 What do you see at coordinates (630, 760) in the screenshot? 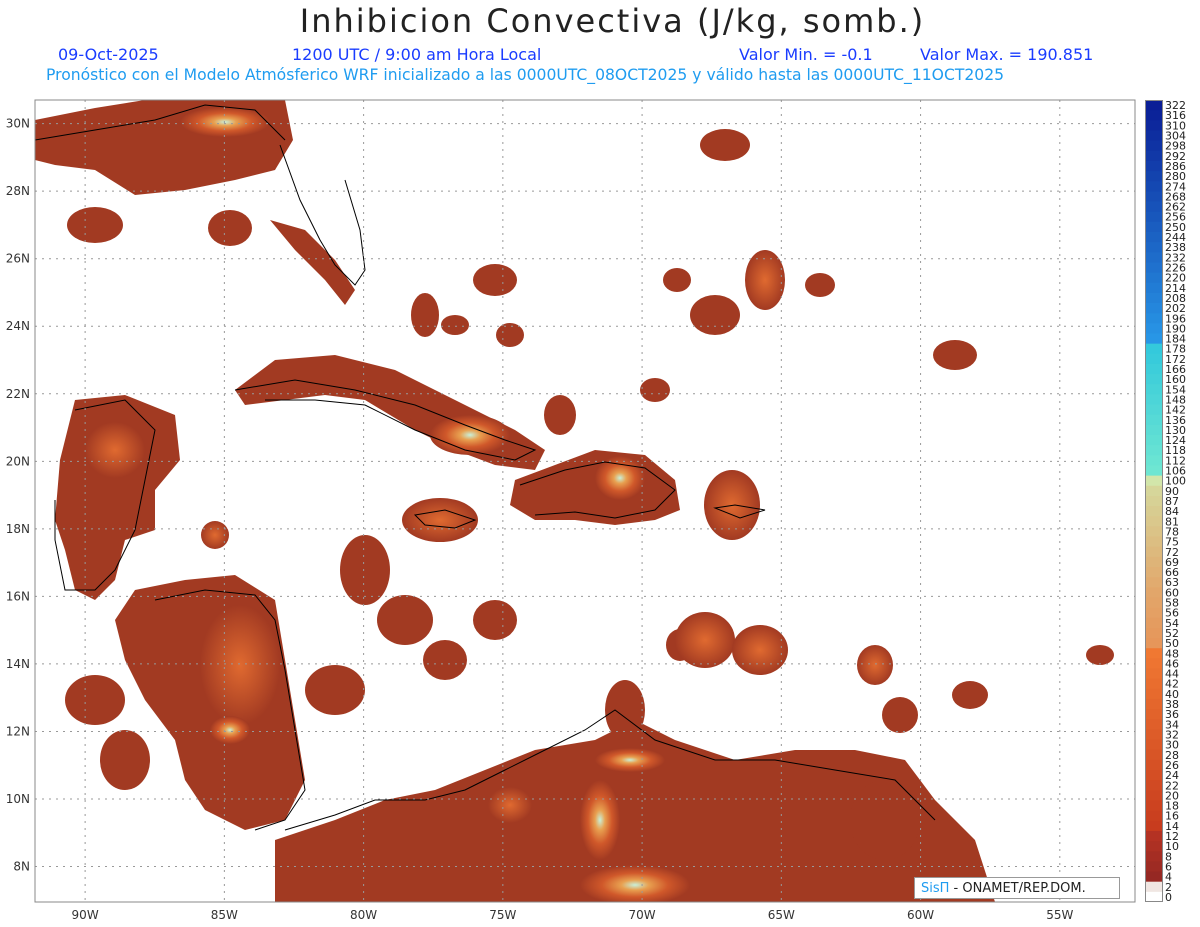
I see `hot-spot-venezuela` at bounding box center [630, 760].